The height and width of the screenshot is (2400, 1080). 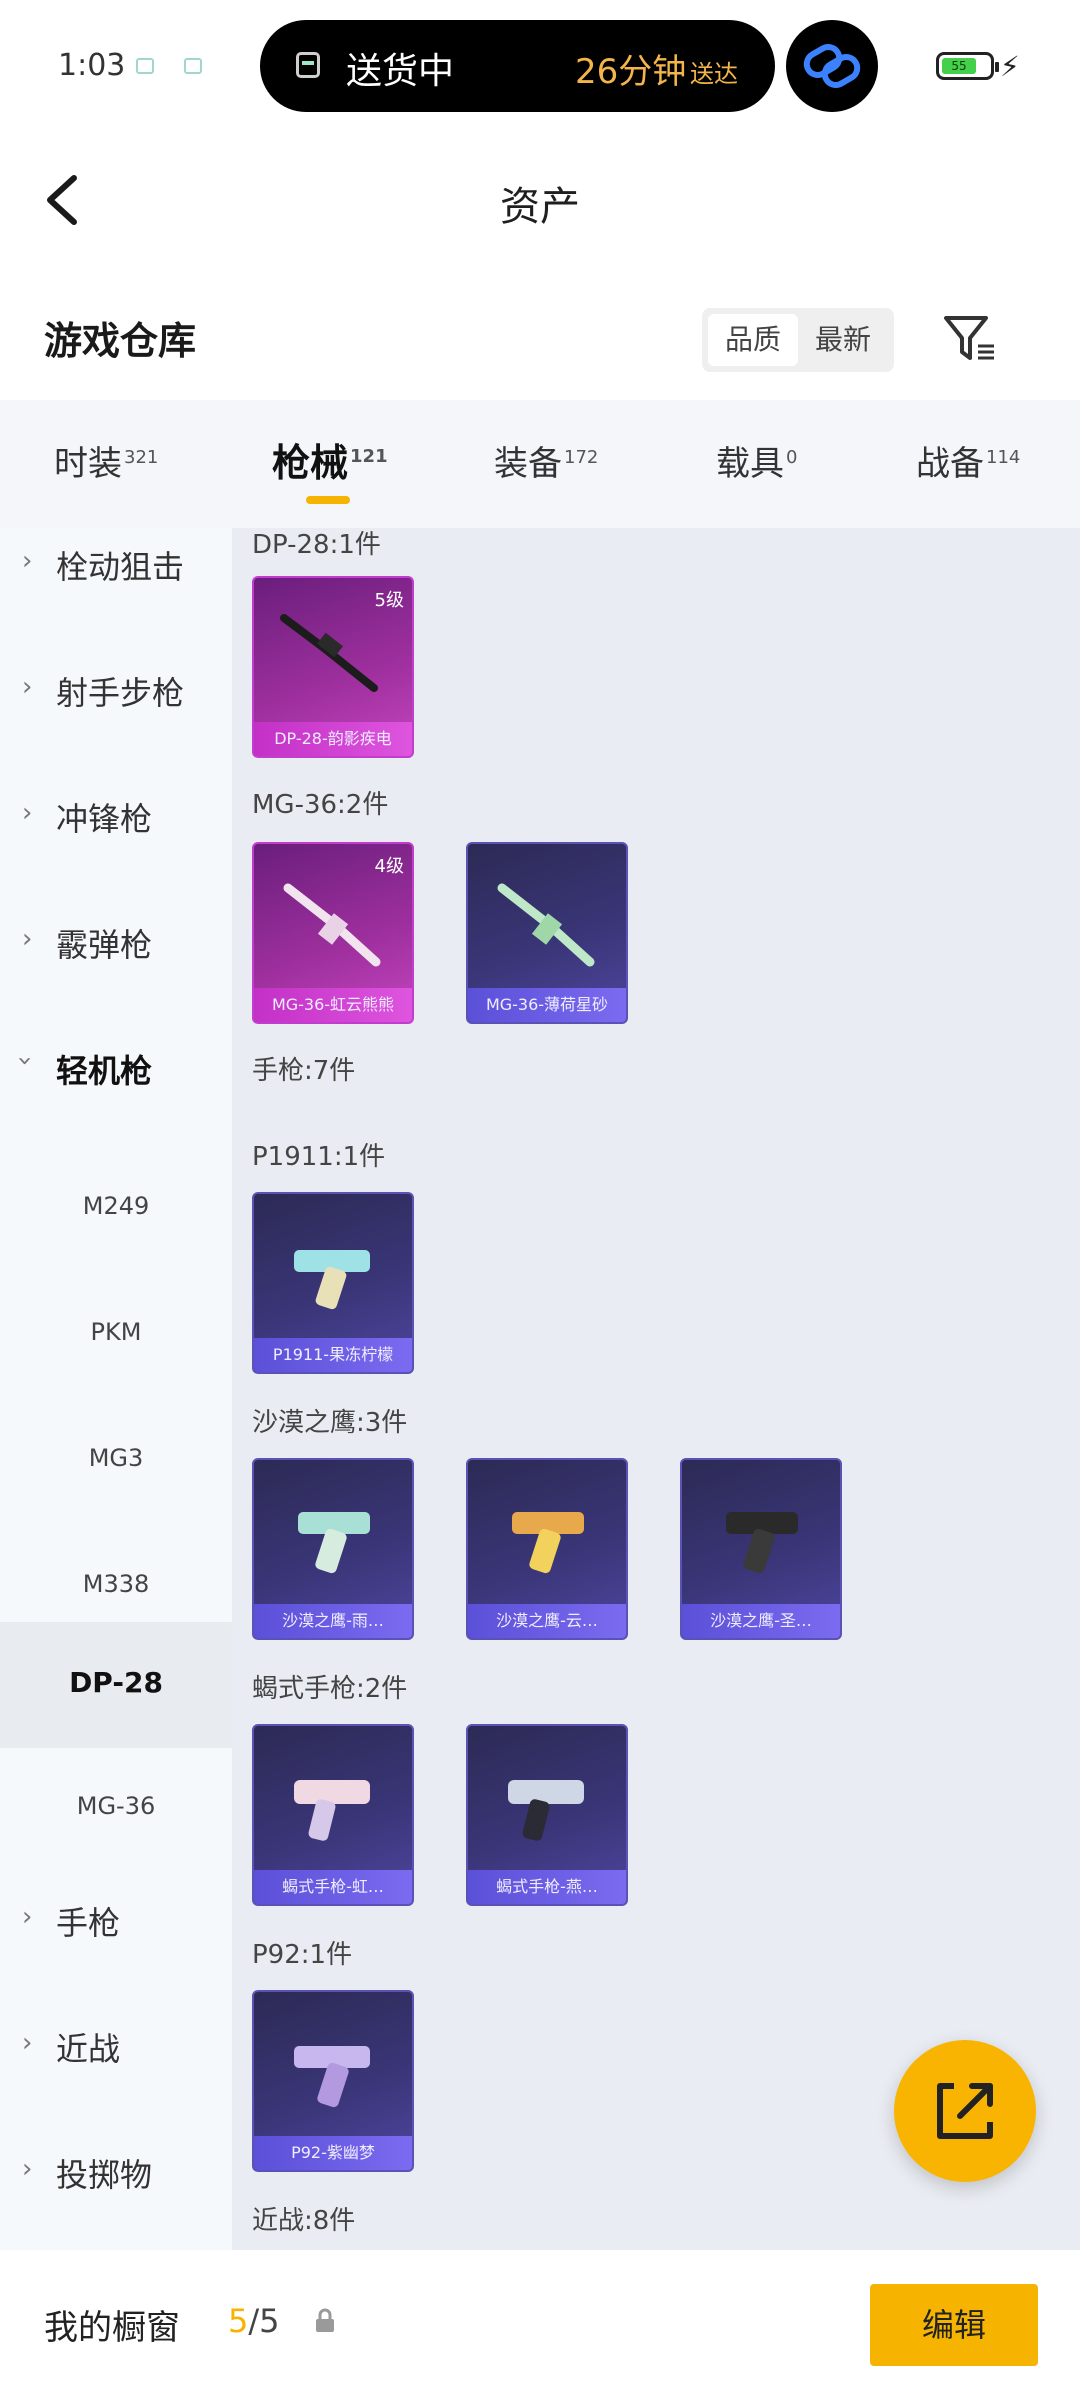 What do you see at coordinates (959, 66) in the screenshot?
I see `battery-level: 55` at bounding box center [959, 66].